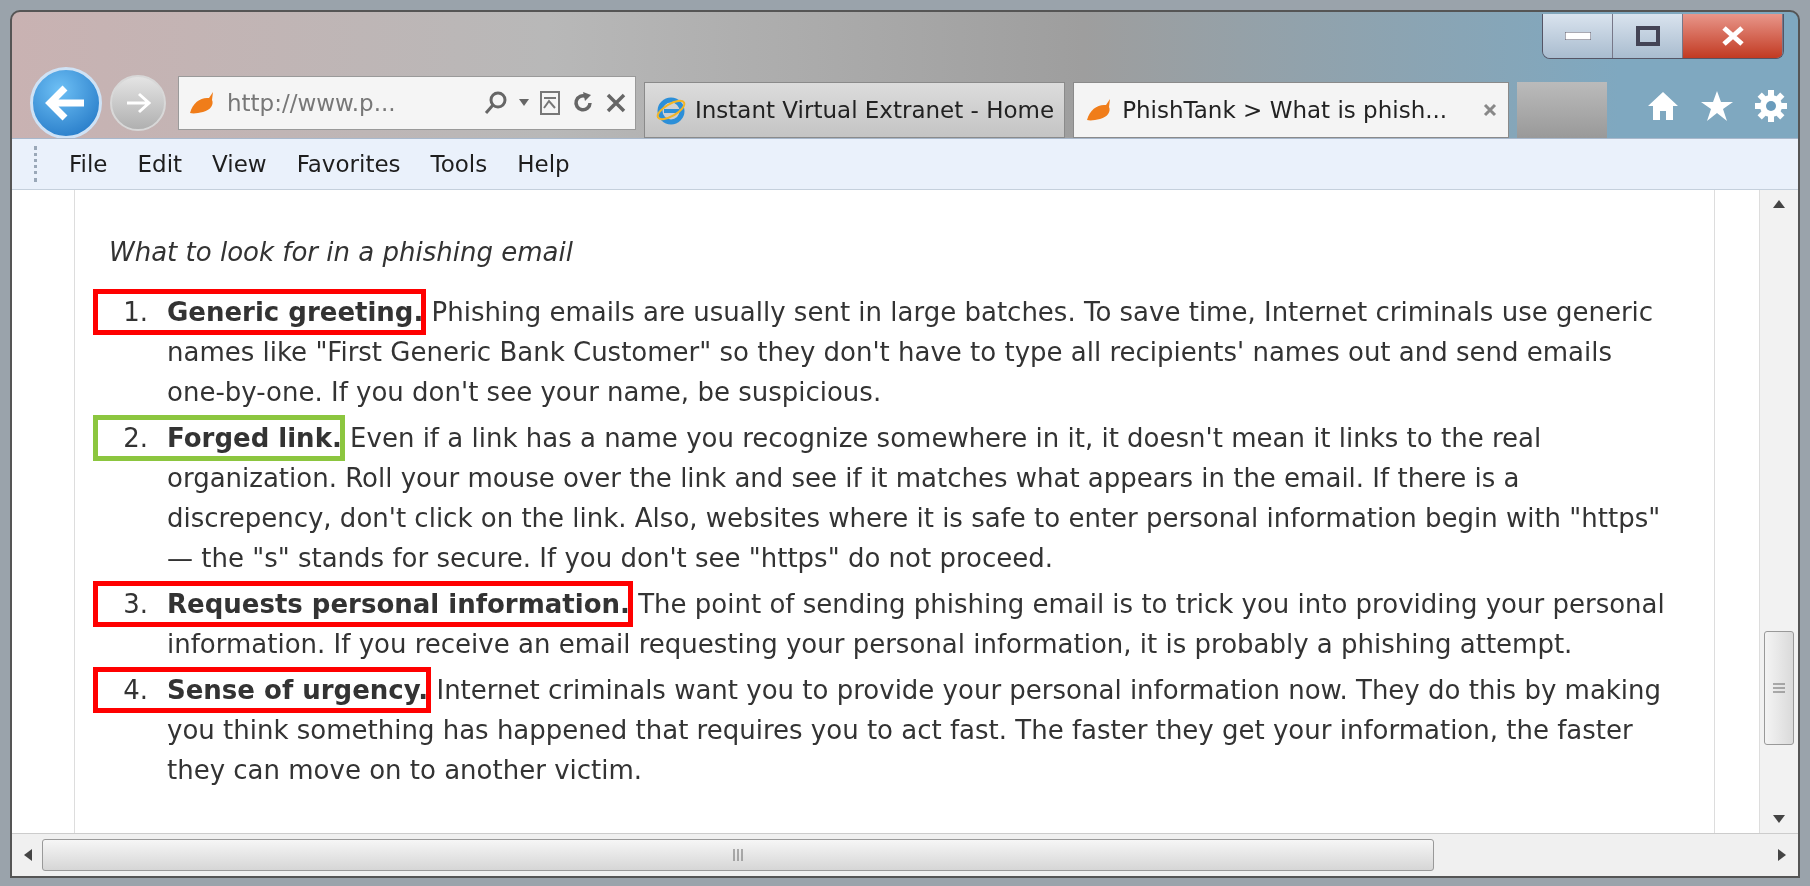 Image resolution: width=1810 pixels, height=886 pixels. Describe the element at coordinates (1771, 106) in the screenshot. I see `settings-icon` at that location.